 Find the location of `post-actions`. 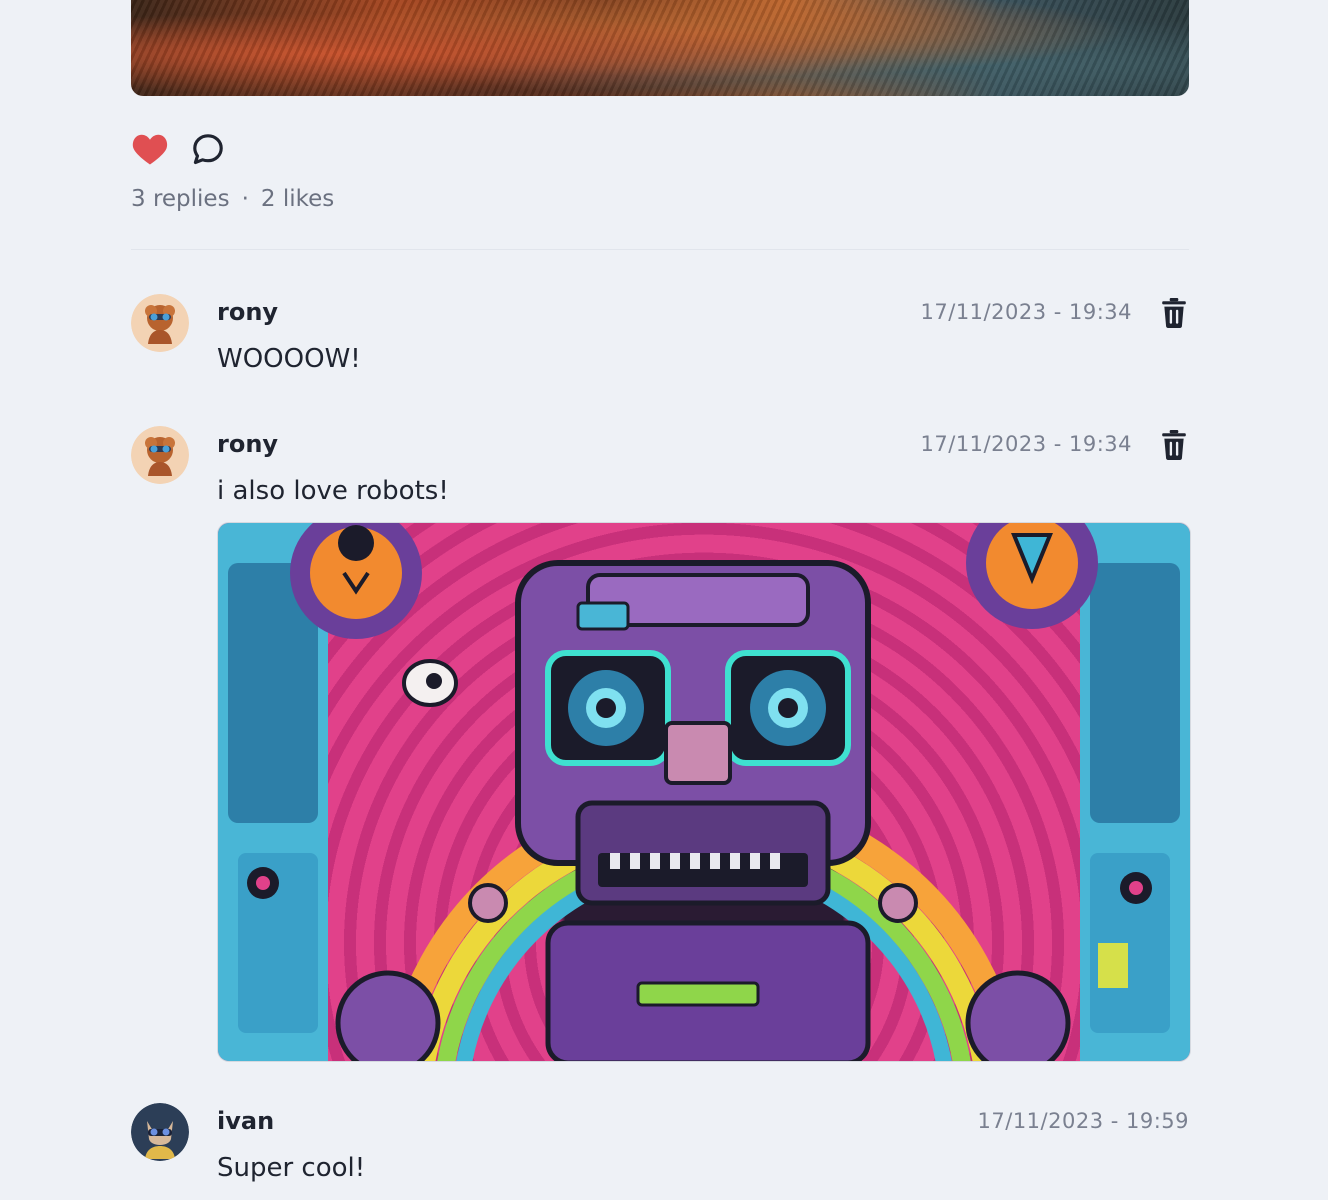

post-actions is located at coordinates (179, 149).